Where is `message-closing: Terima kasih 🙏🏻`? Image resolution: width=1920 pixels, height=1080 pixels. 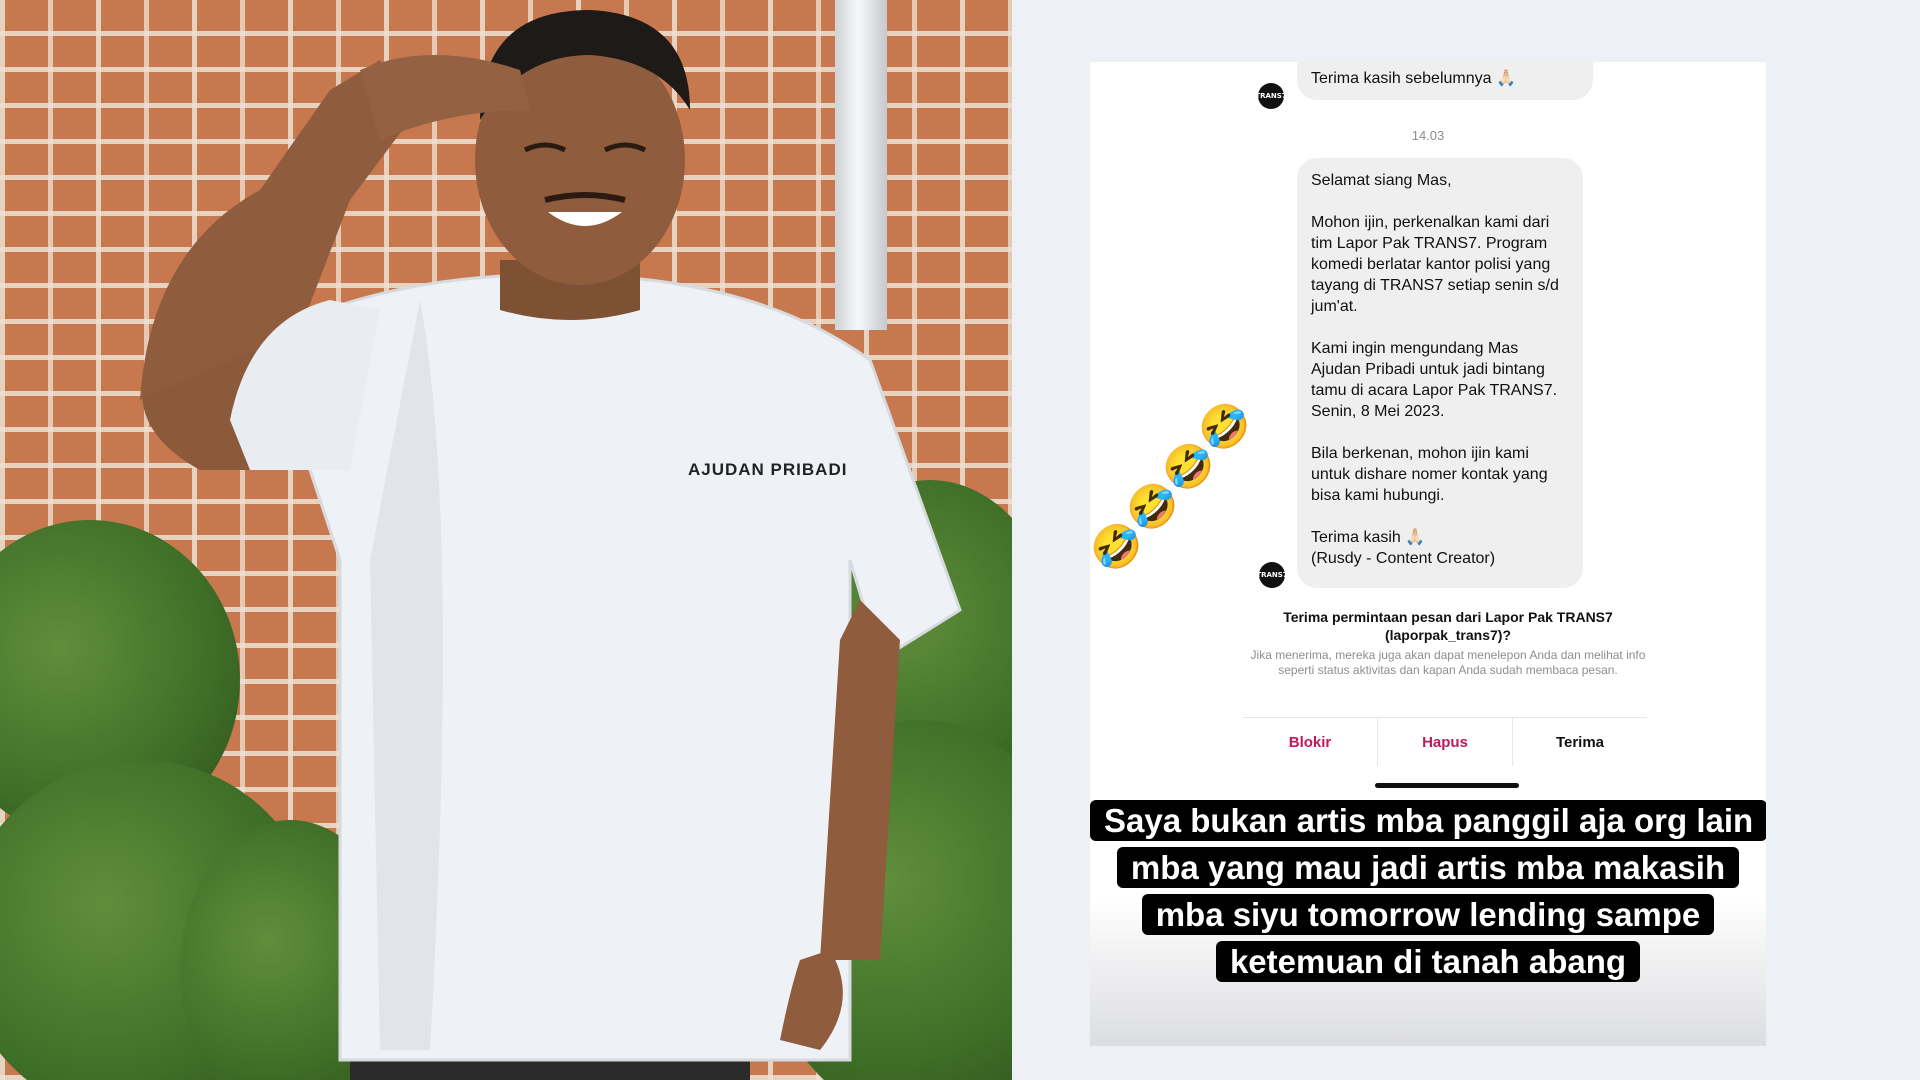 message-closing: Terima kasih 🙏🏻 is located at coordinates (1368, 537).